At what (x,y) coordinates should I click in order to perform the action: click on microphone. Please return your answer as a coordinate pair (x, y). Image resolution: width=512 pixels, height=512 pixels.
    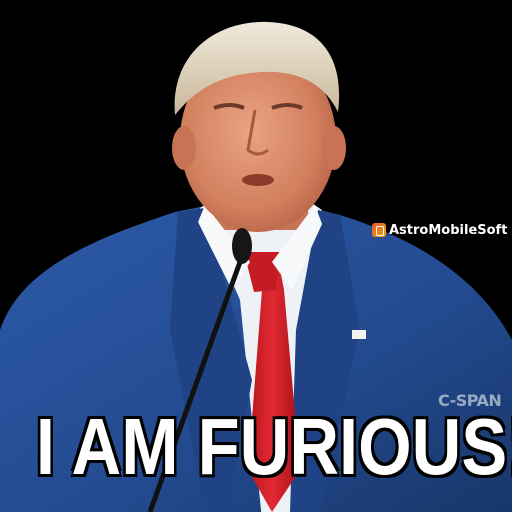
    Looking at the image, I should click on (242, 246).